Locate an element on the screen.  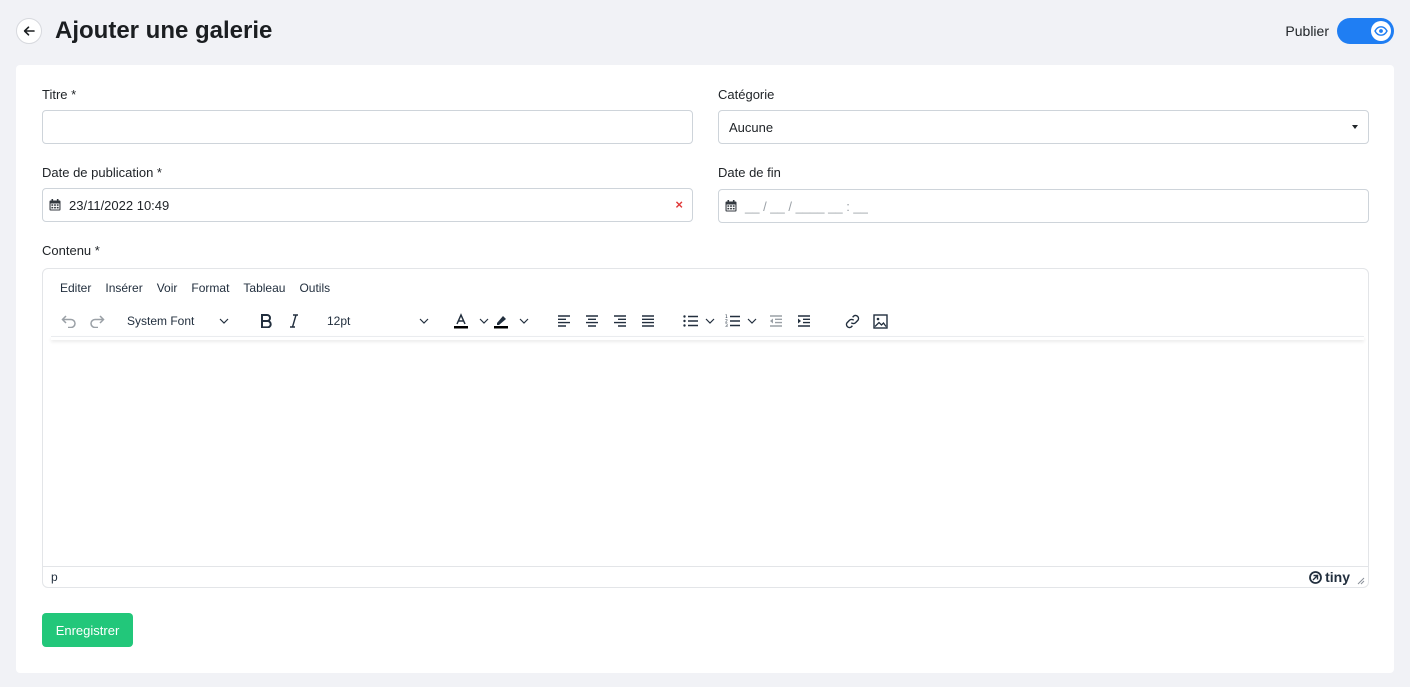
arrow-left-icon is located at coordinates (29, 31).